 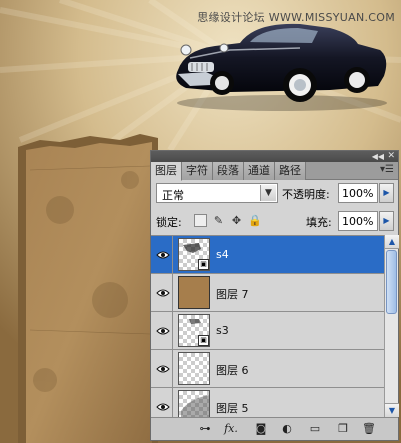 I want to click on scroll-down-icon: ▼, so click(x=392, y=410).